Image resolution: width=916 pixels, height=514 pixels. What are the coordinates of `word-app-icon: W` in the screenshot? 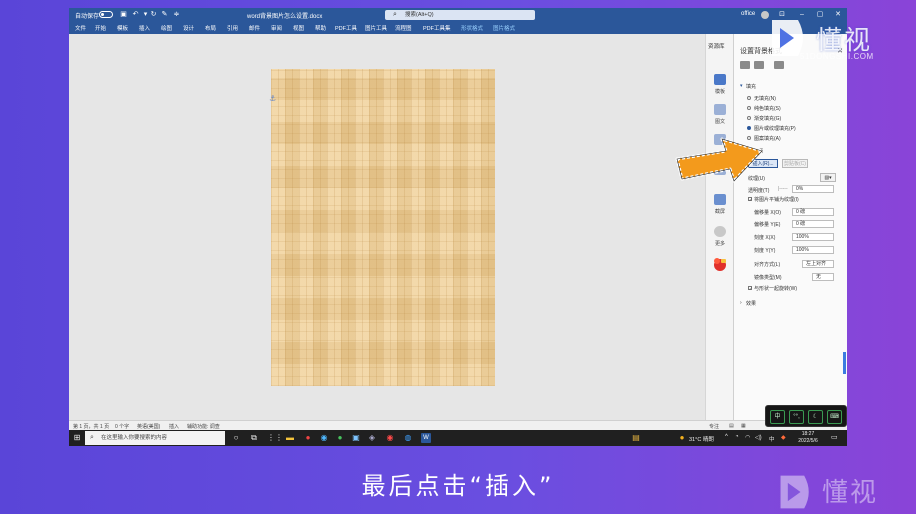 It's located at (426, 438).